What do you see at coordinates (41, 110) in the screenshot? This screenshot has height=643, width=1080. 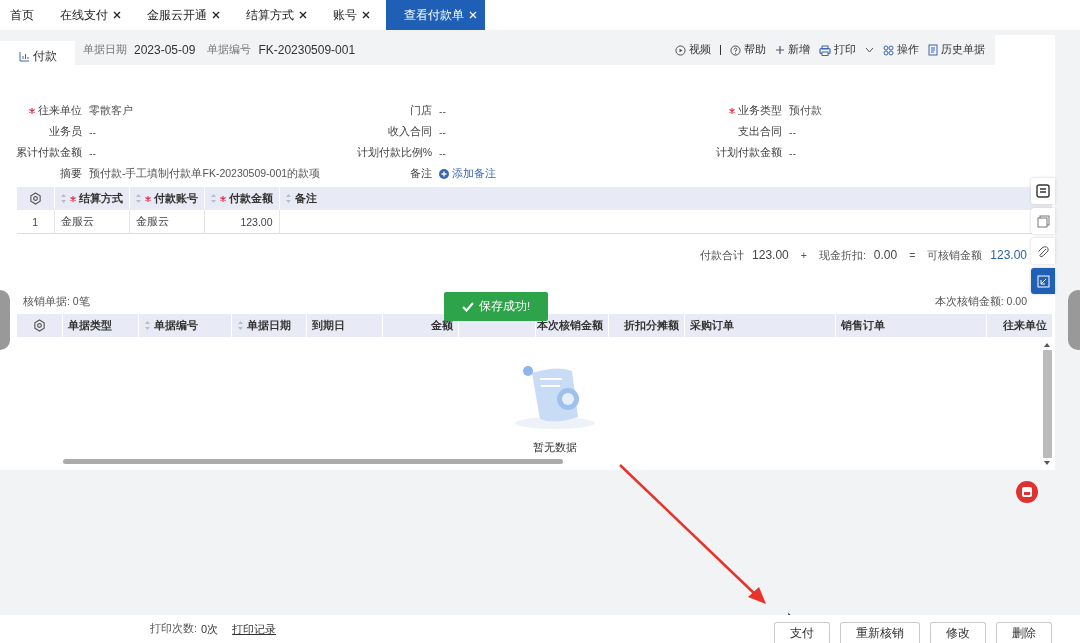 I see `field-label: 往来单位` at bounding box center [41, 110].